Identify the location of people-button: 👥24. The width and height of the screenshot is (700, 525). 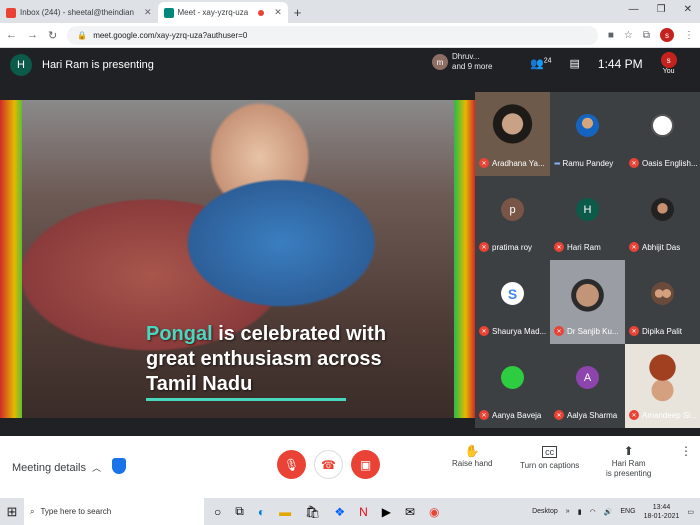
(541, 63).